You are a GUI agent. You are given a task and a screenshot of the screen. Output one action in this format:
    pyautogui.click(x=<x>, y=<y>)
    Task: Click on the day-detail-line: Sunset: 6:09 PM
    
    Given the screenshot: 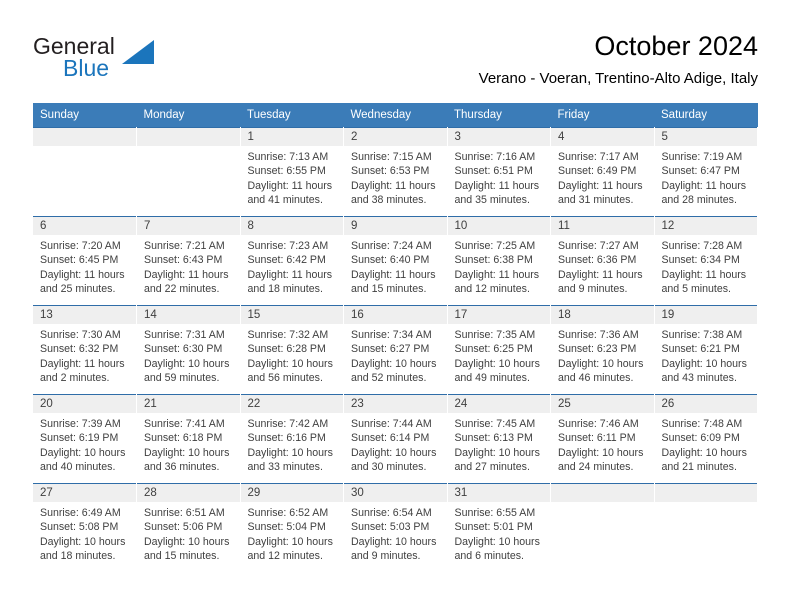 What is the action you would take?
    pyautogui.click(x=700, y=438)
    